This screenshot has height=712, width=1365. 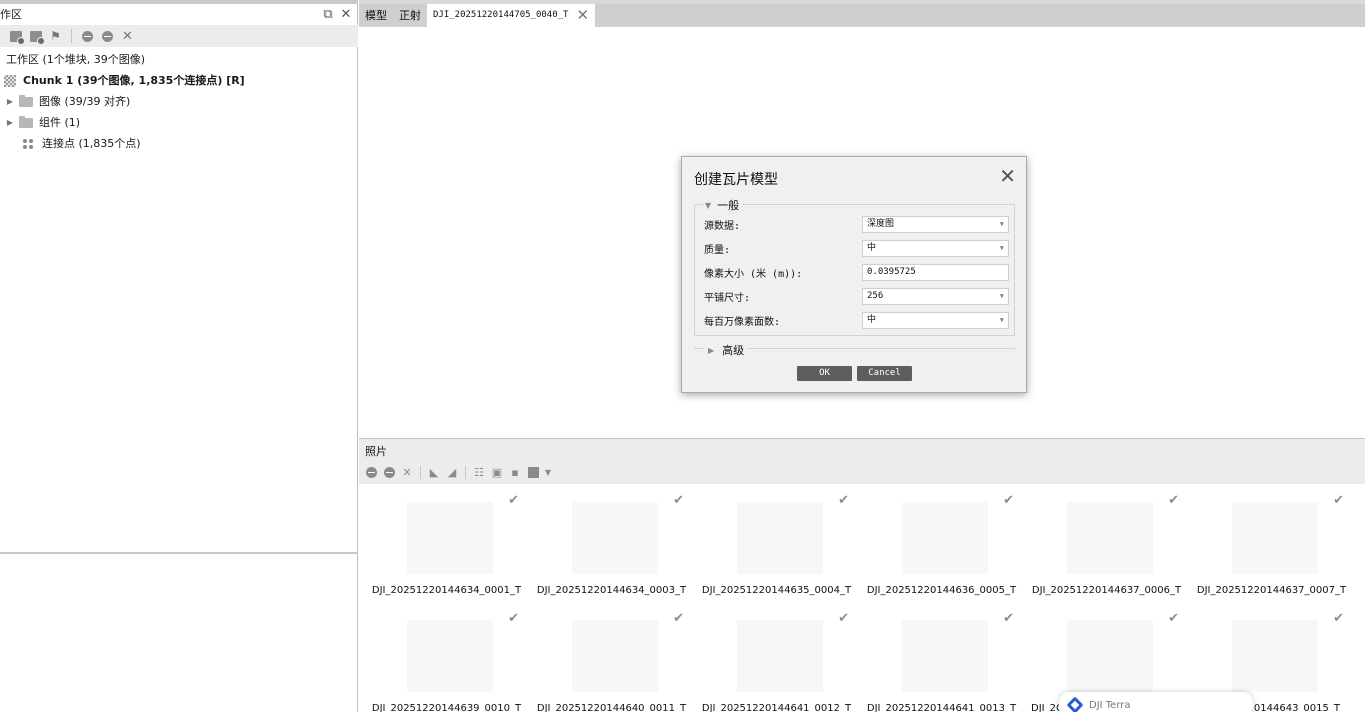 What do you see at coordinates (1156, 702) in the screenshot?
I see `dji-terra-toast: DJI Terra` at bounding box center [1156, 702].